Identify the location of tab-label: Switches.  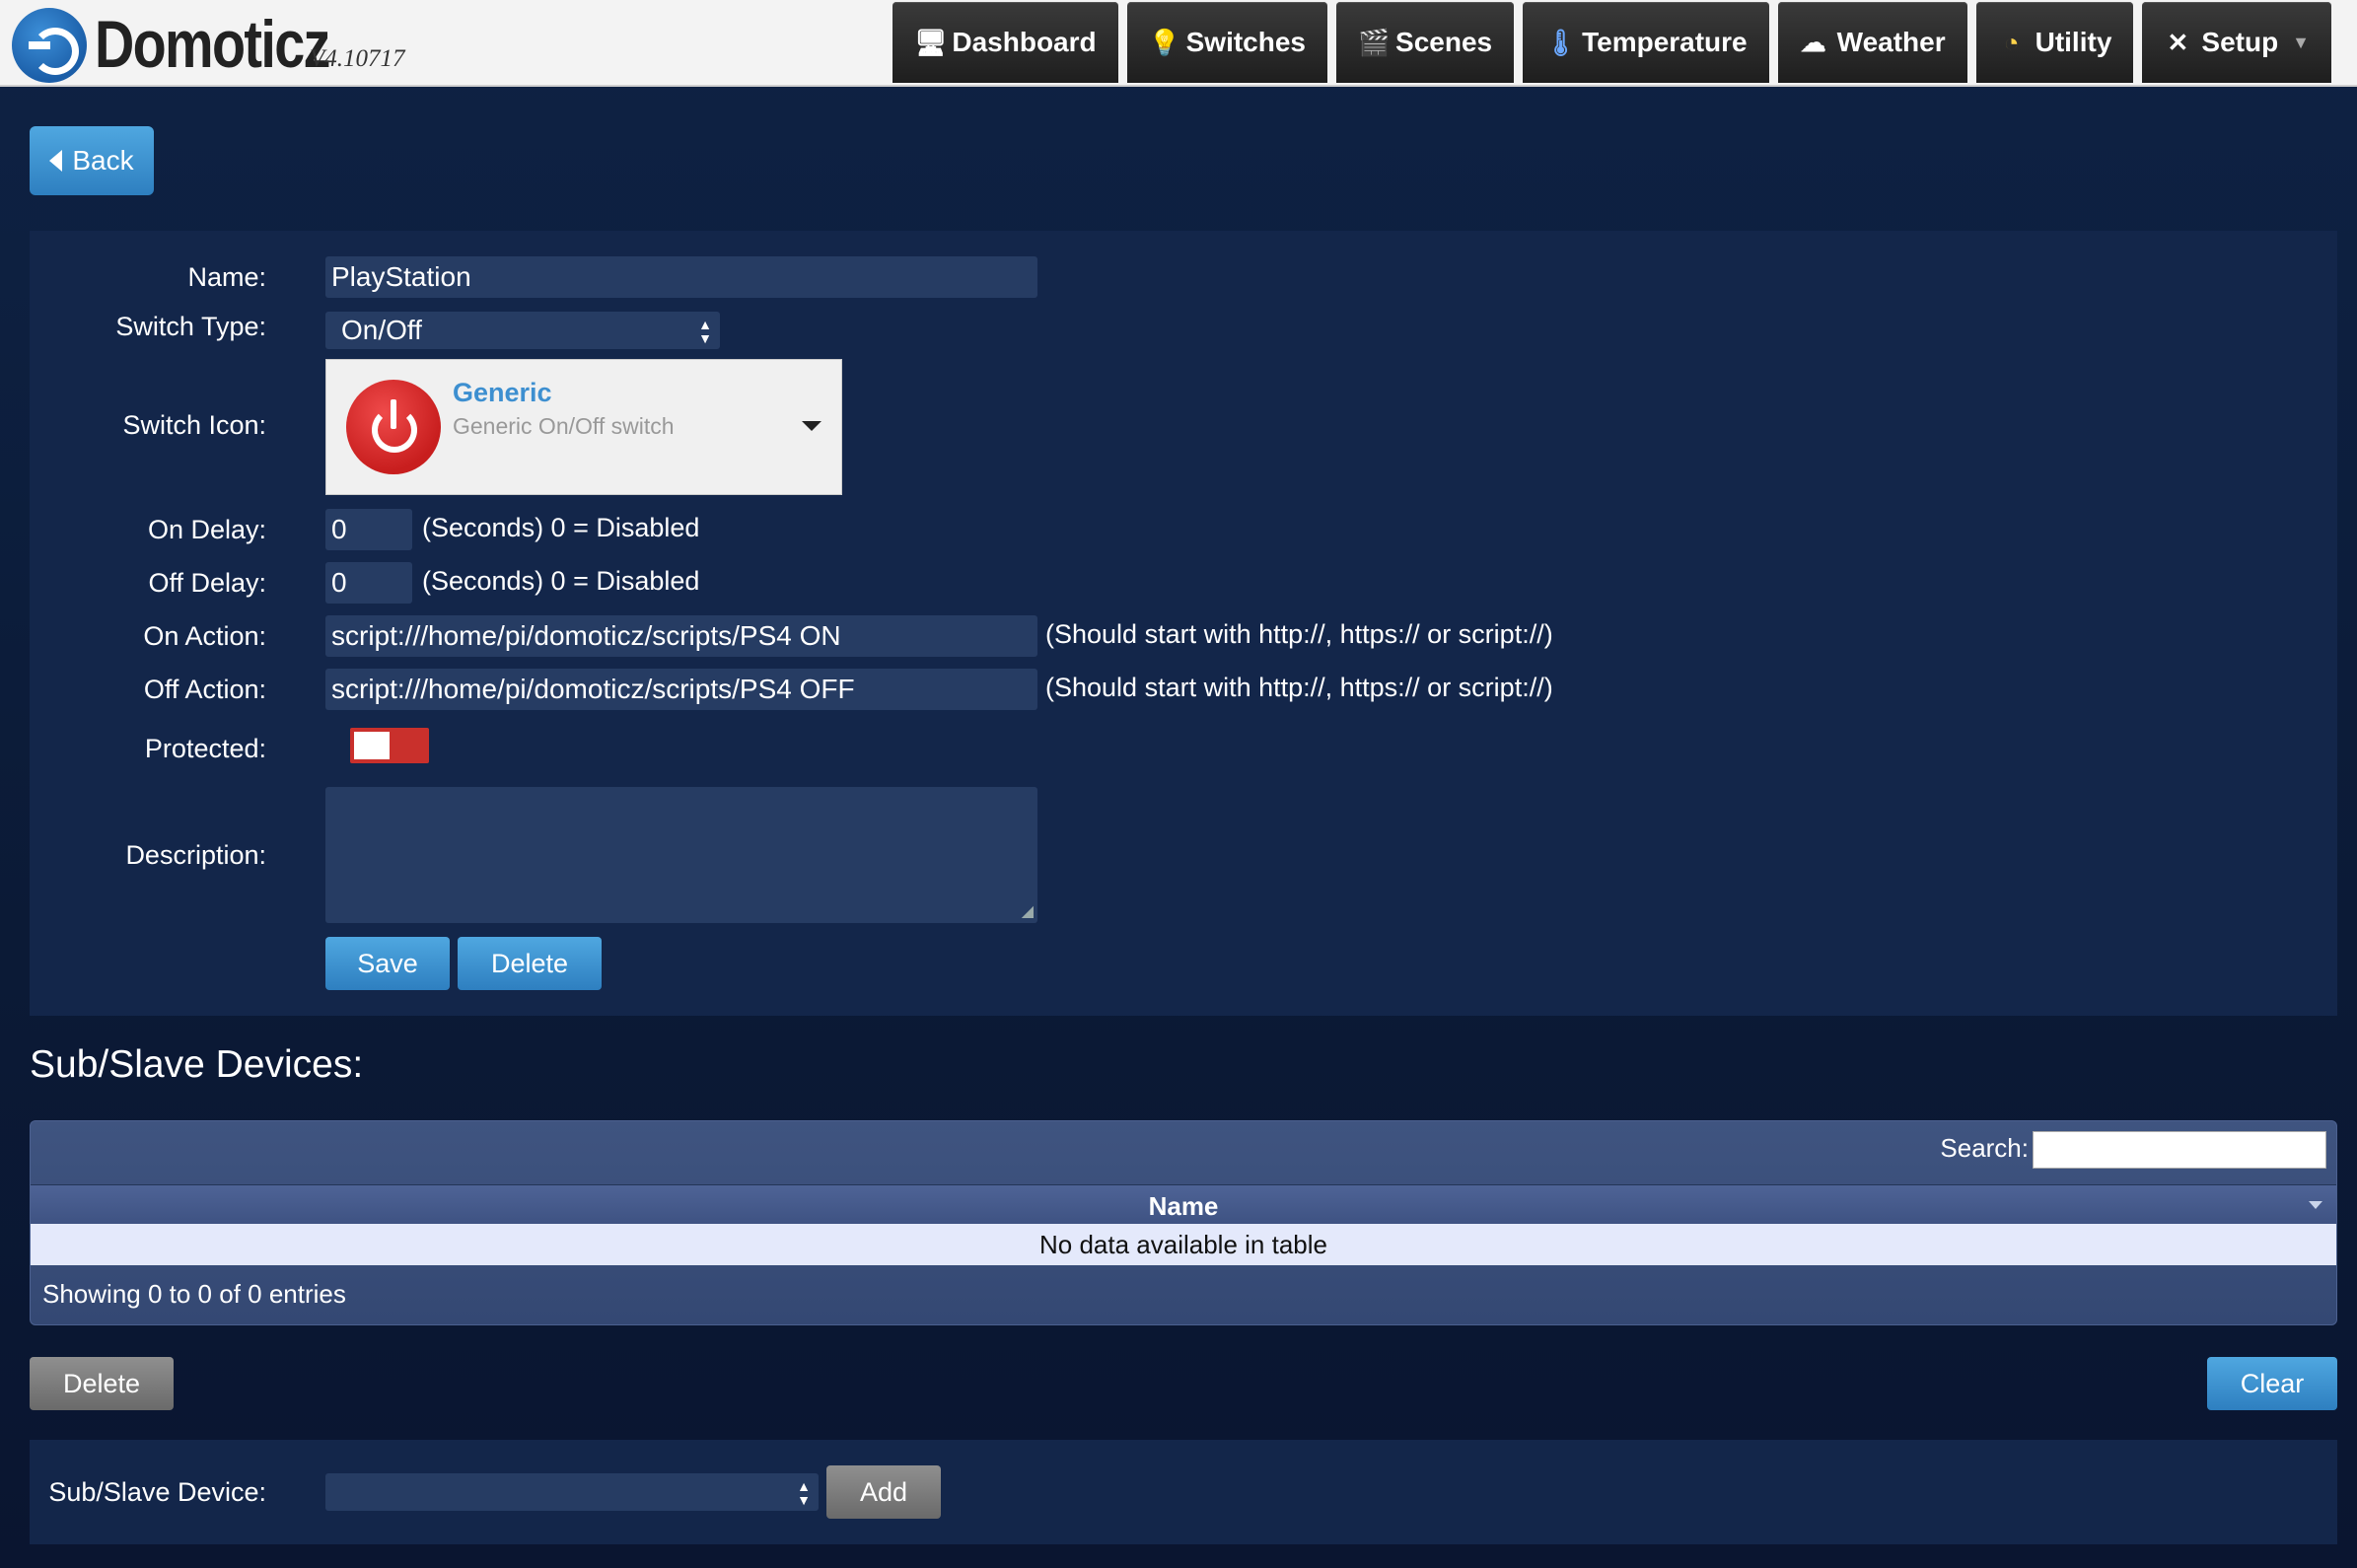
(1246, 42).